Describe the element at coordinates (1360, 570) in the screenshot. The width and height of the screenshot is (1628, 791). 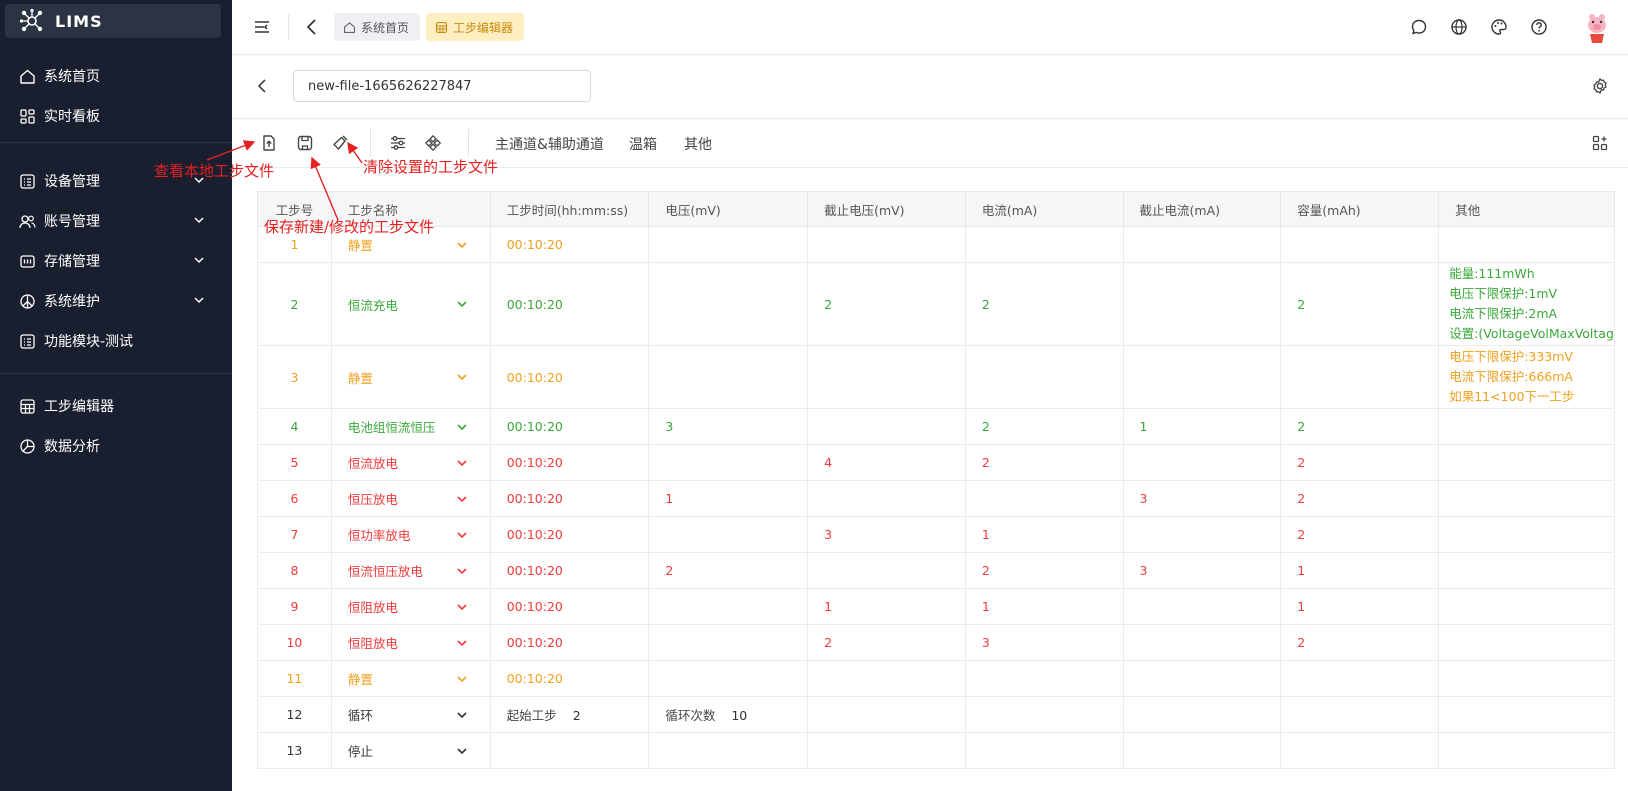
I see `capacity-cell: 1` at that location.